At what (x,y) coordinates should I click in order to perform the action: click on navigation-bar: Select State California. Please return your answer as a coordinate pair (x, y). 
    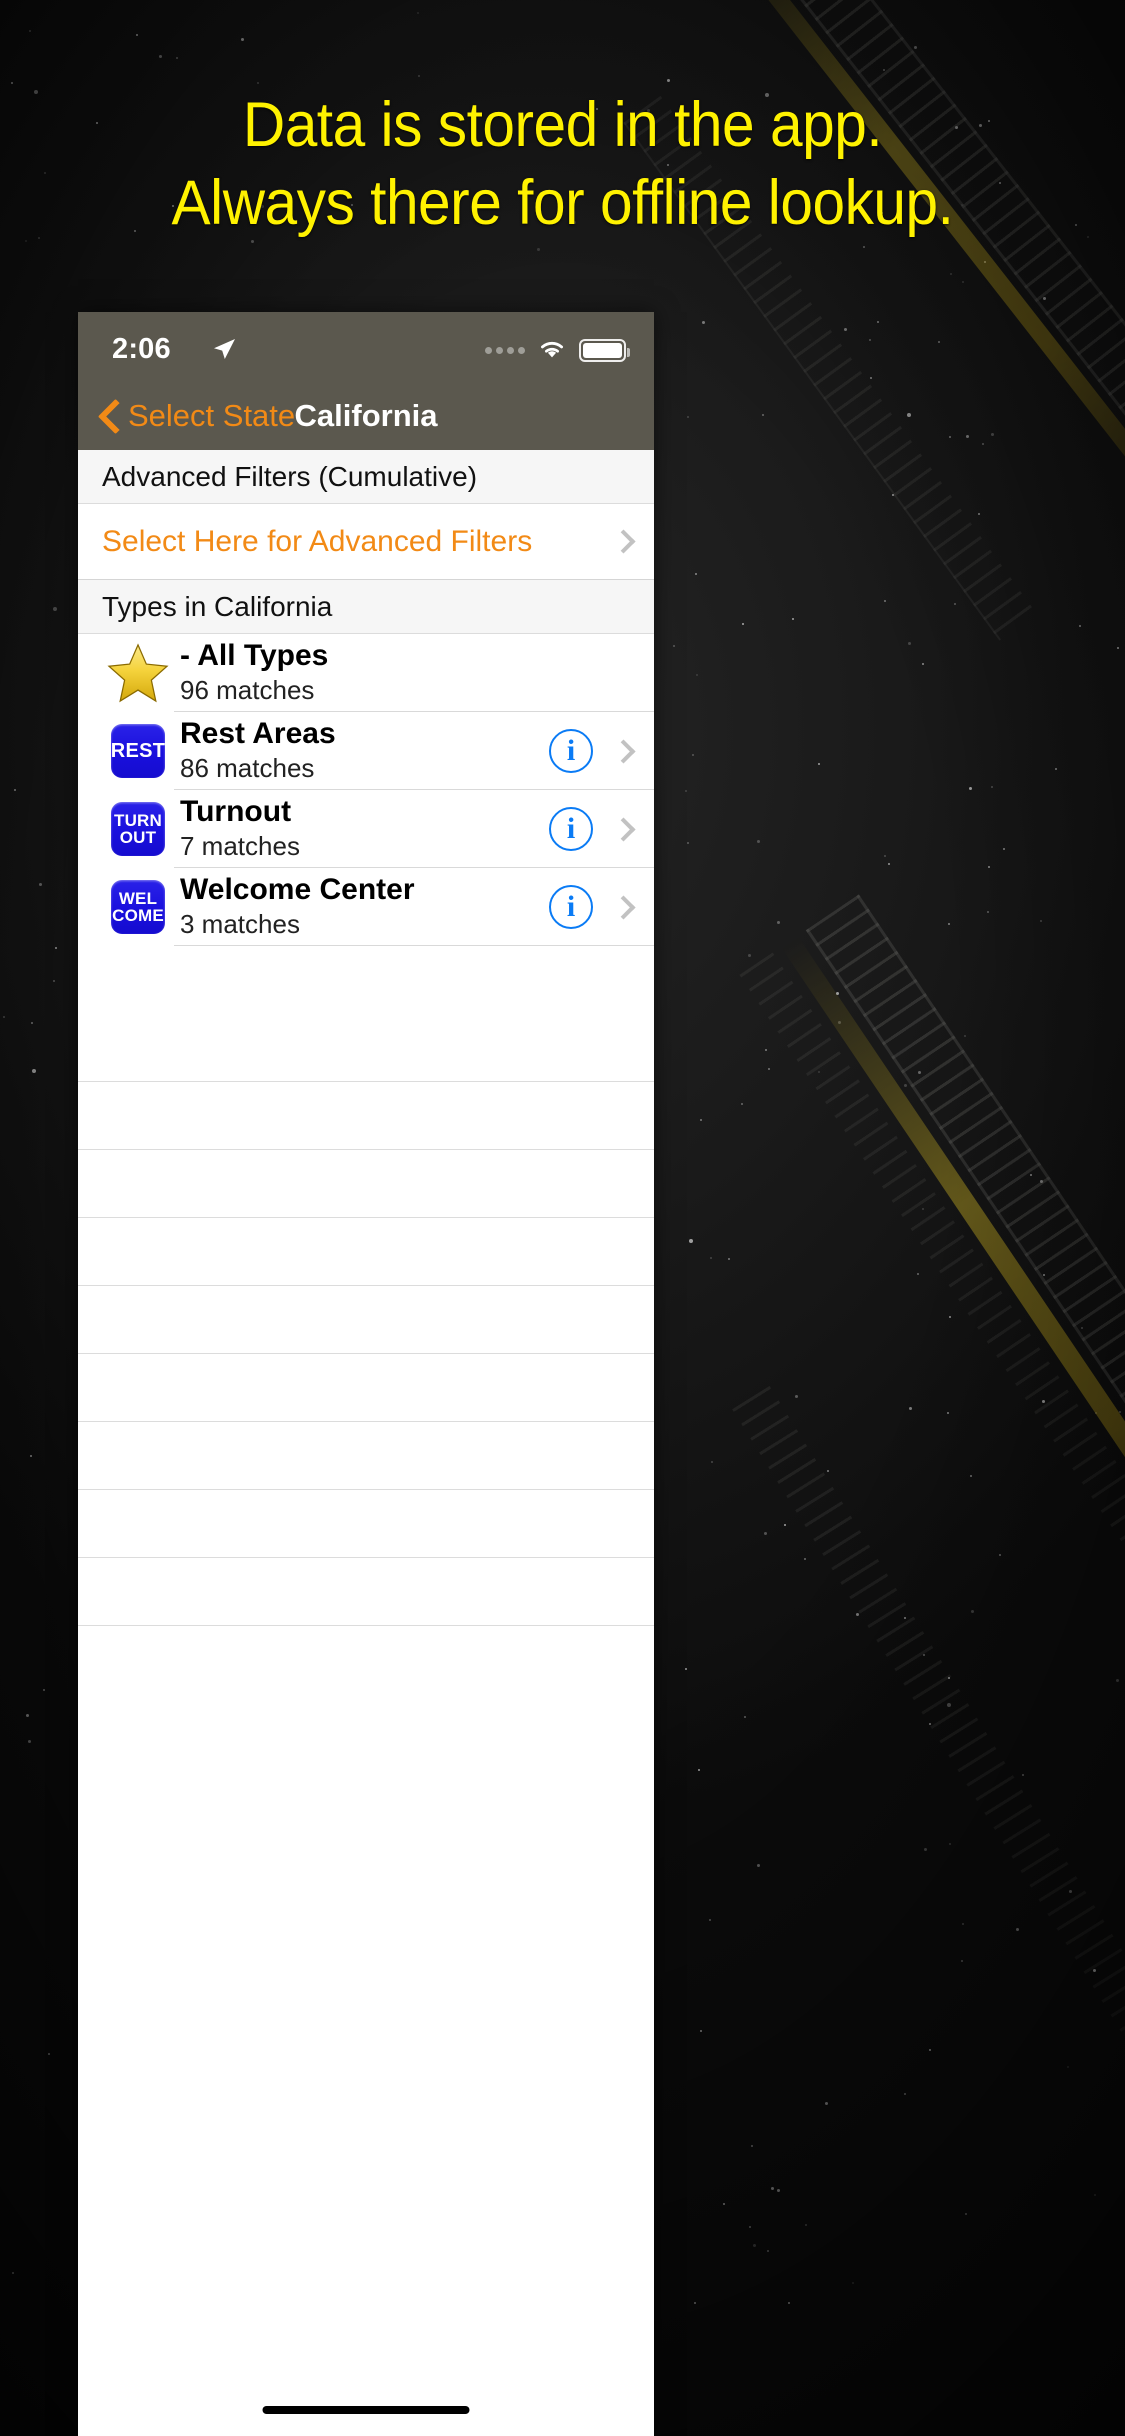
    Looking at the image, I should click on (366, 416).